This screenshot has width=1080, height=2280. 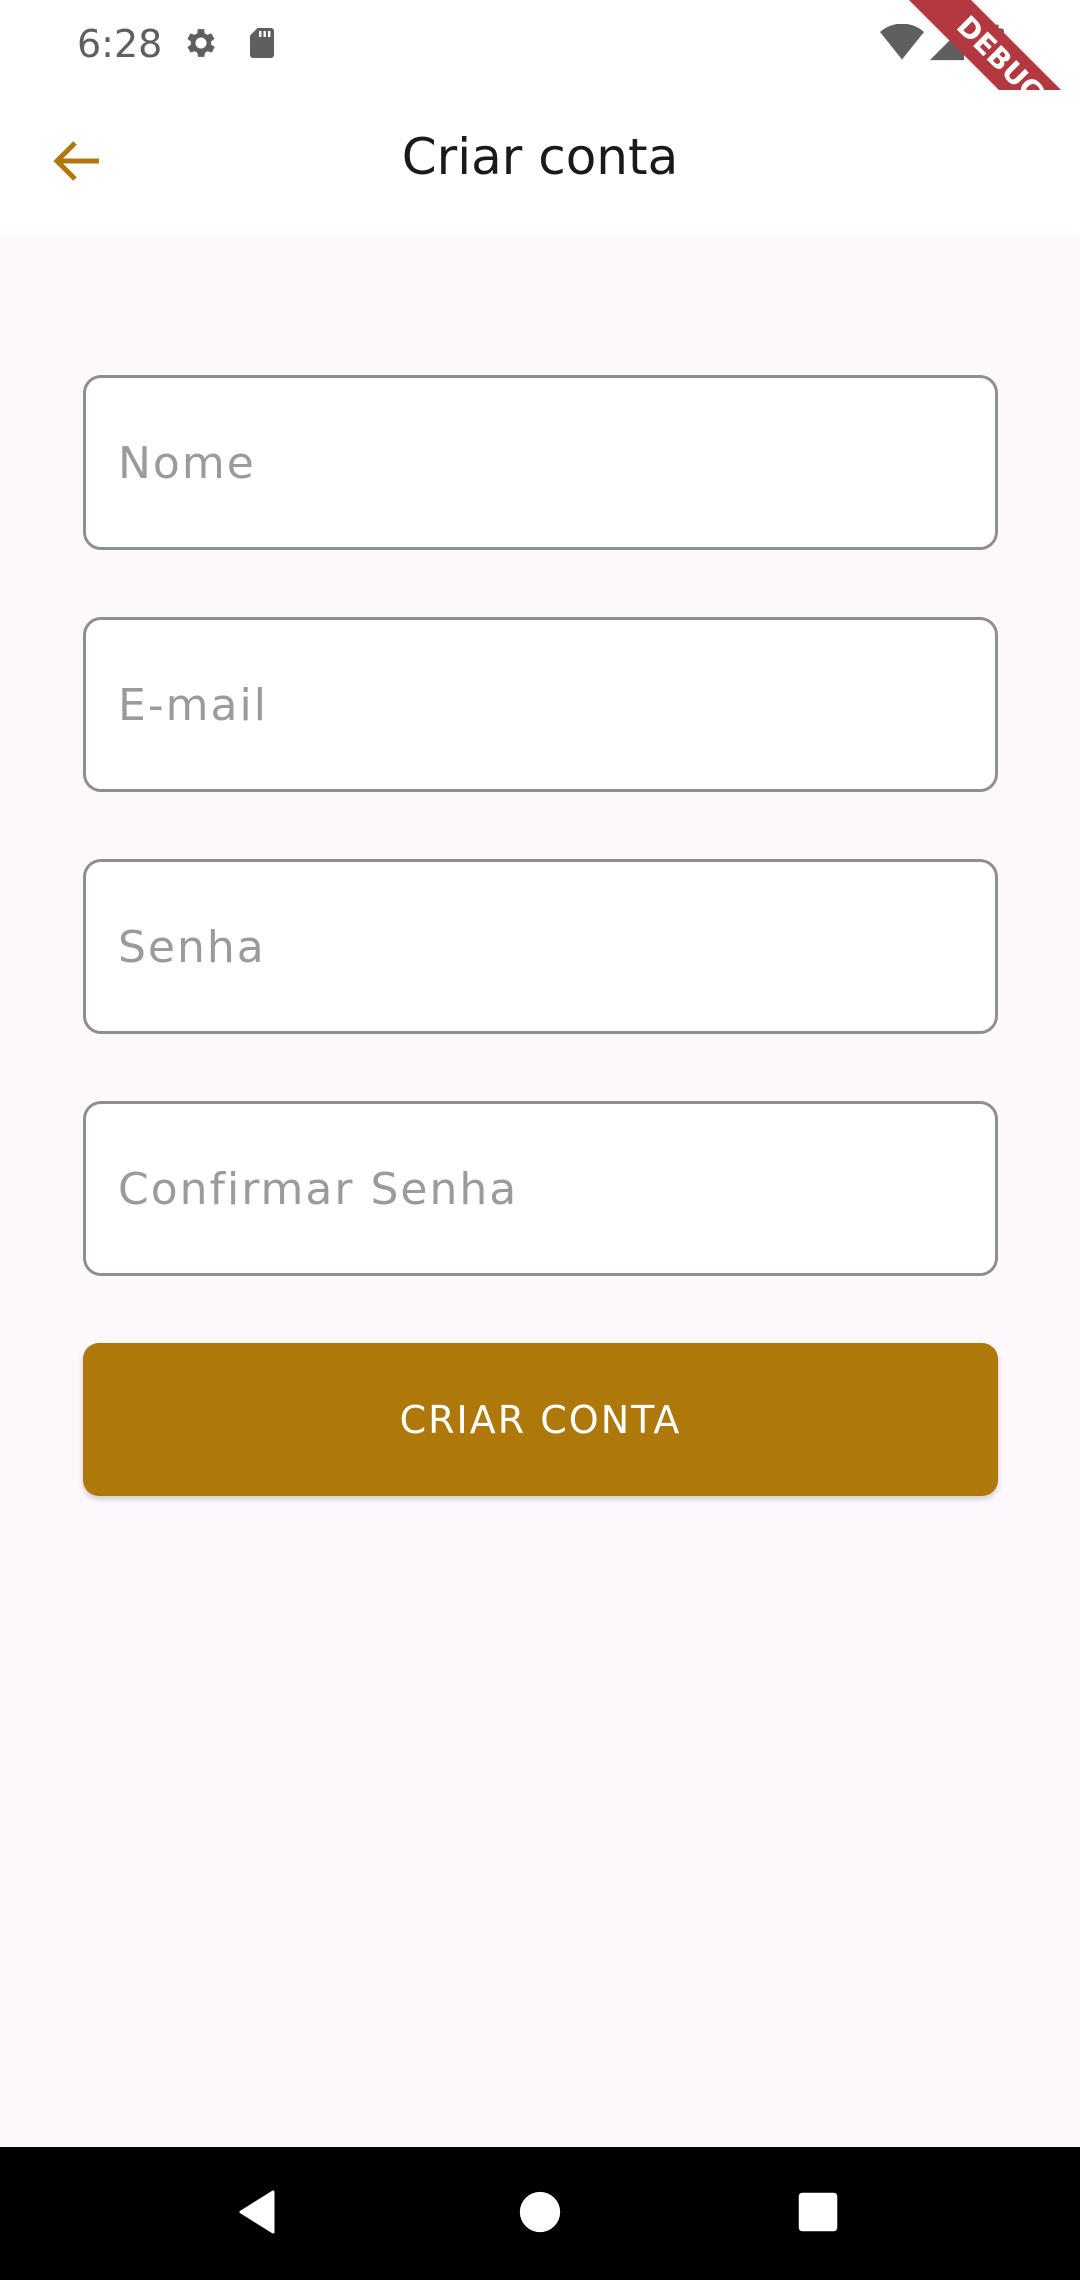 I want to click on status-bar: 6:28 DEBUG, so click(x=540, y=91).